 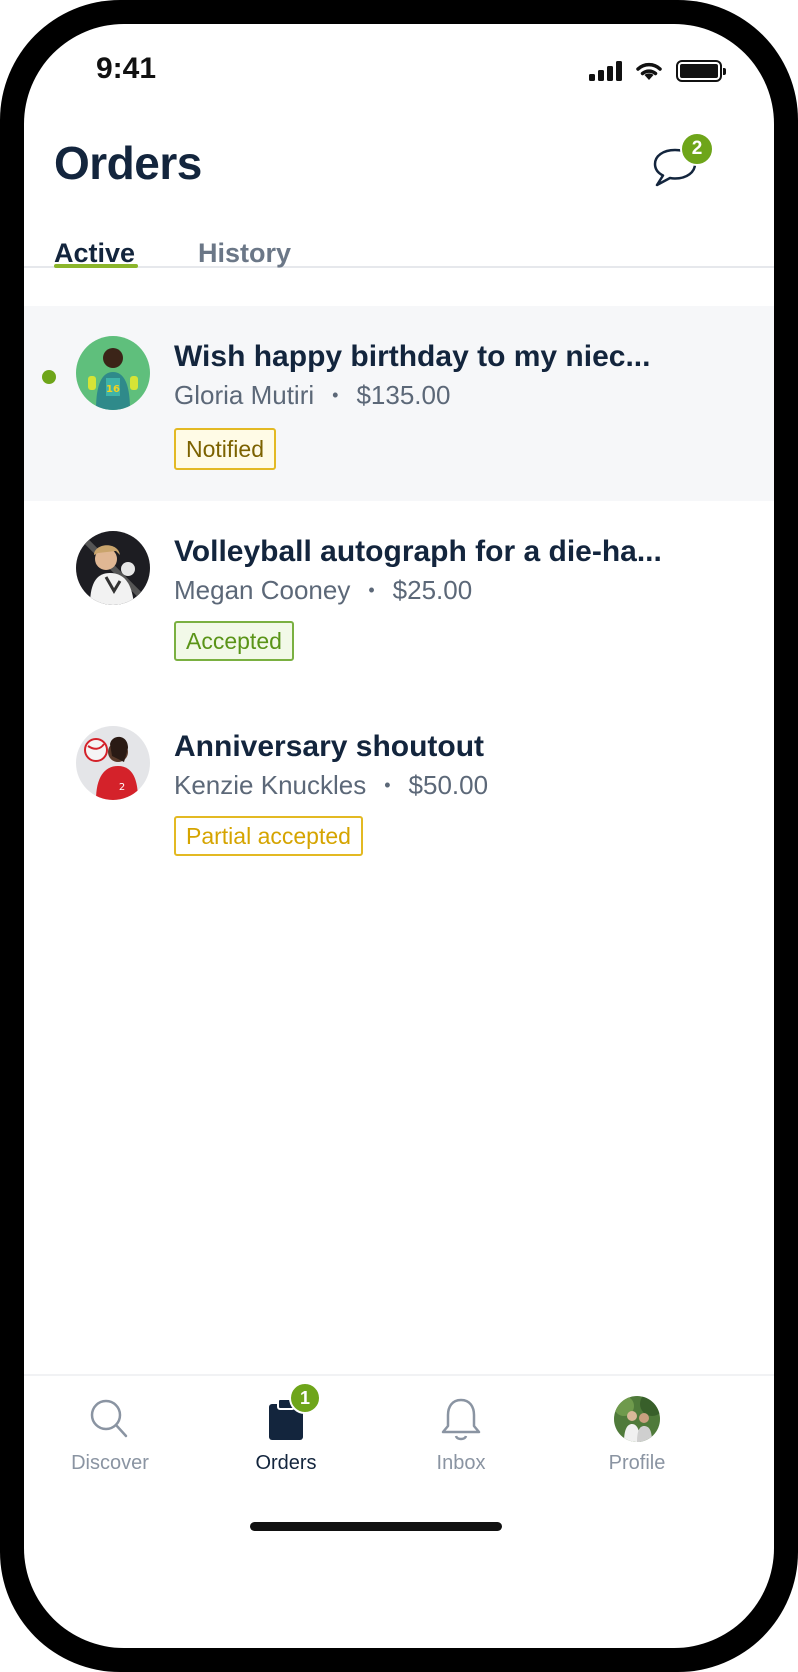 I want to click on clipboard-icon: 1, so click(x=291, y=1412).